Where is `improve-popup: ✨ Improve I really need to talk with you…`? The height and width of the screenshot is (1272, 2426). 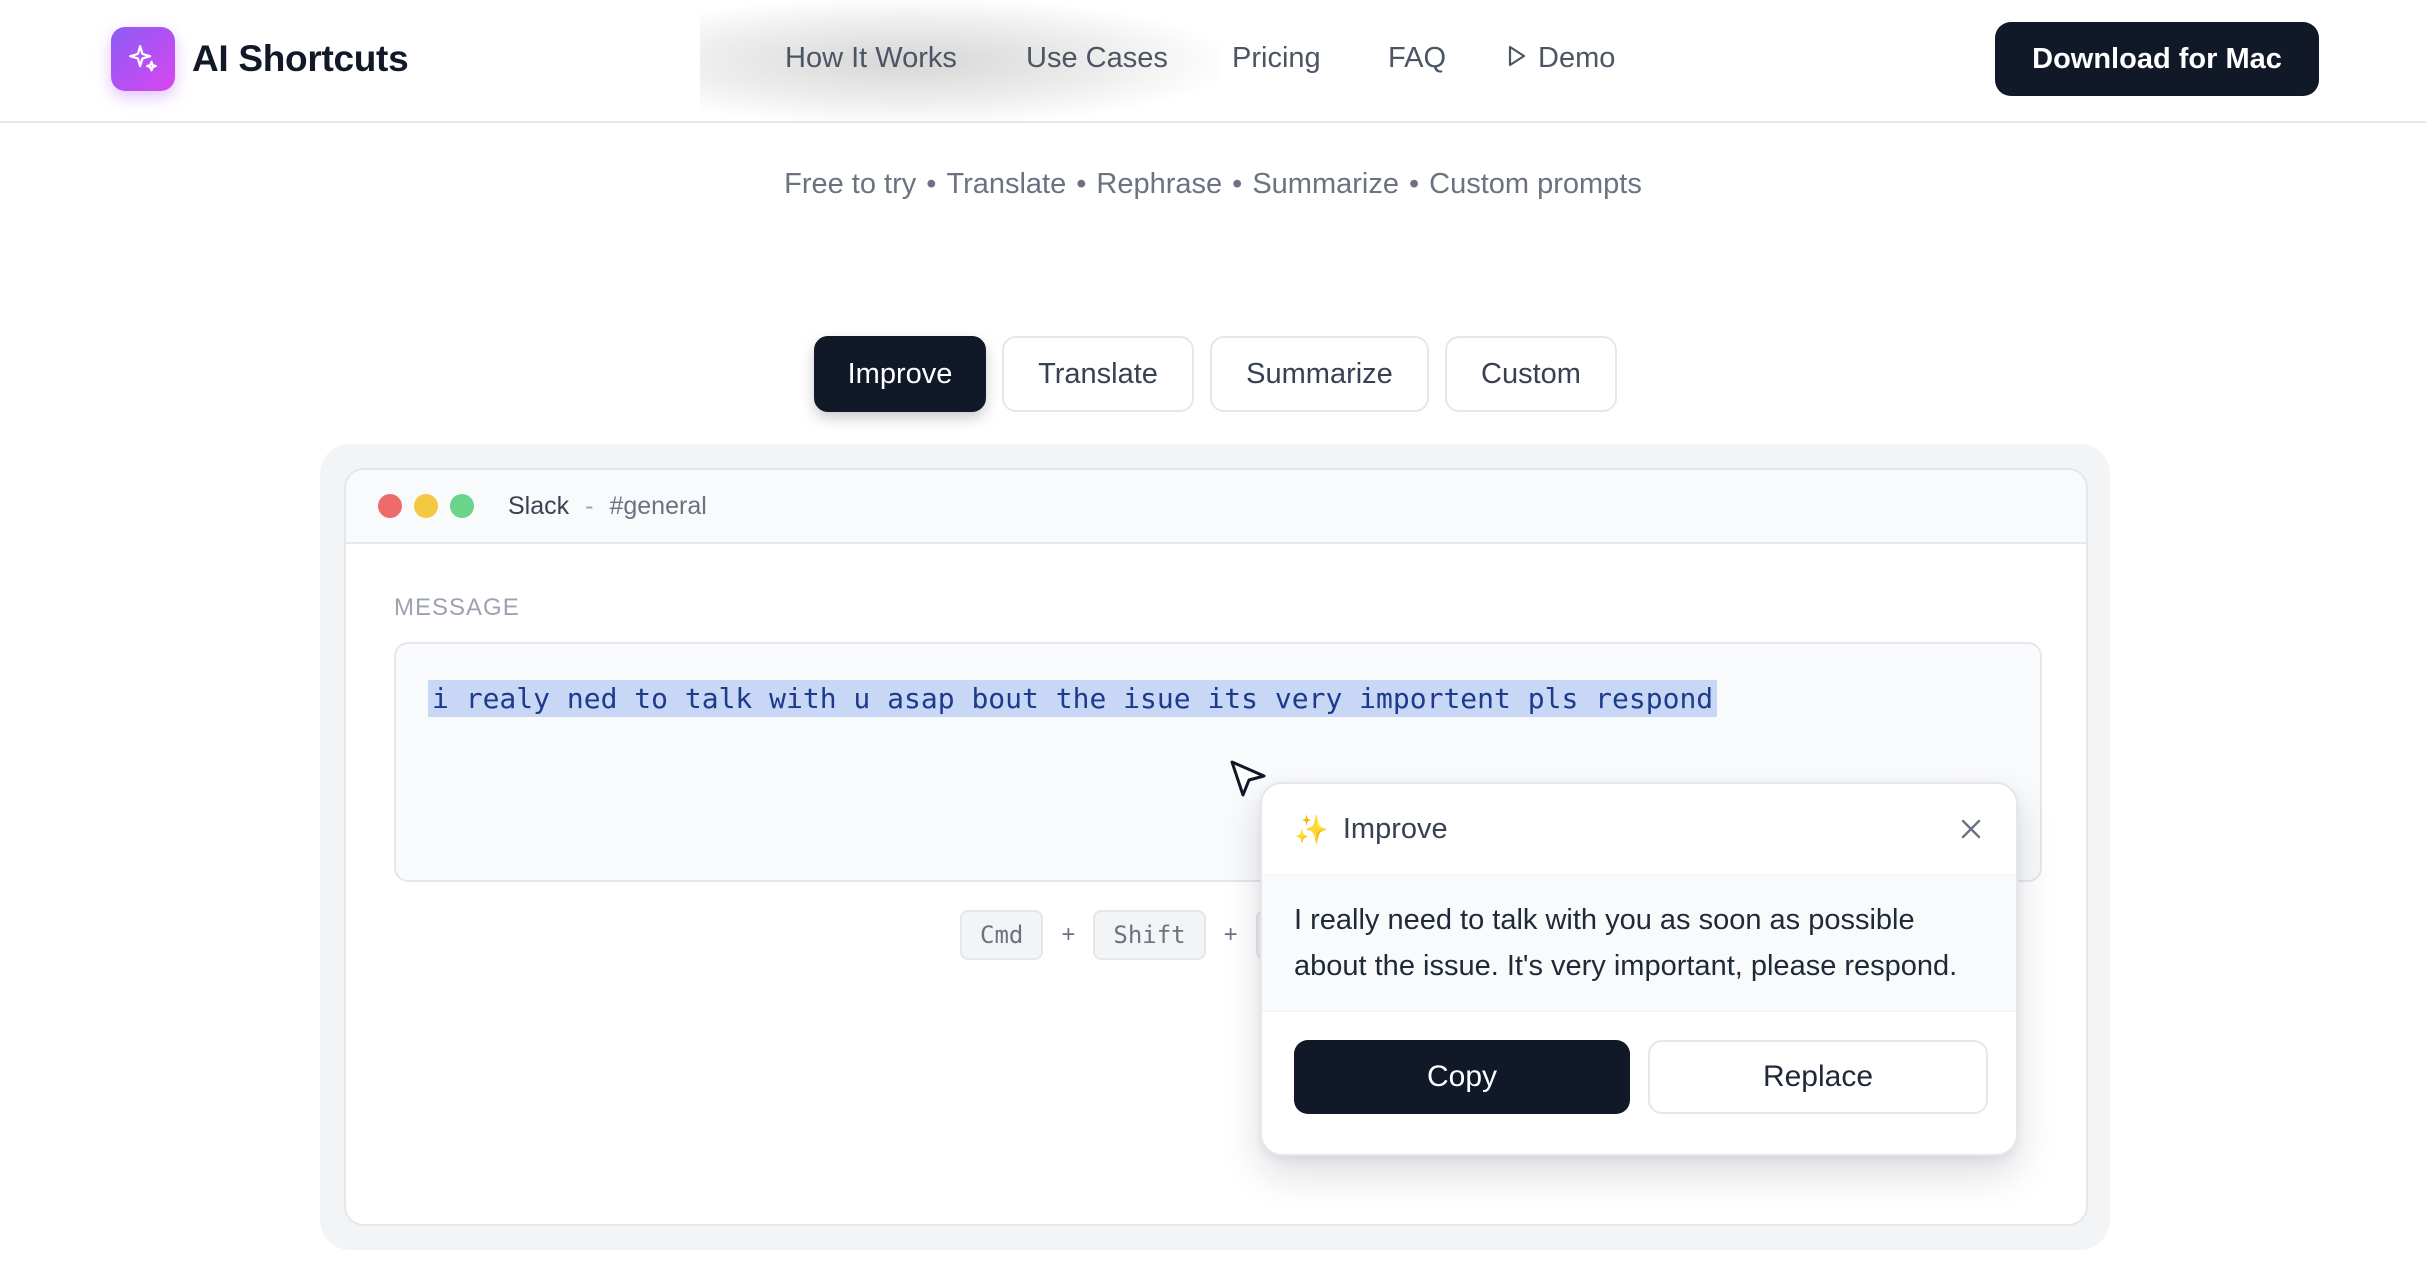
improve-popup: ✨ Improve I really need to talk with you… is located at coordinates (1639, 969).